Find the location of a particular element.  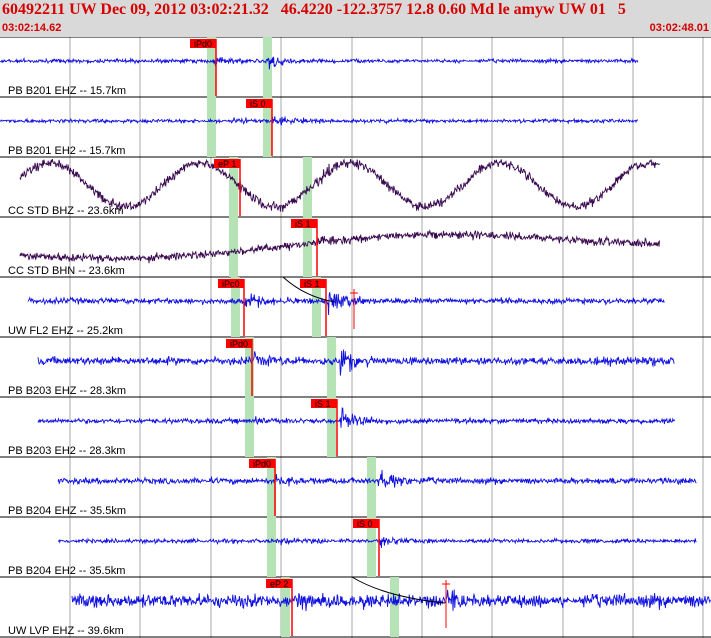

pick-label: iPc0 is located at coordinates (231, 284).